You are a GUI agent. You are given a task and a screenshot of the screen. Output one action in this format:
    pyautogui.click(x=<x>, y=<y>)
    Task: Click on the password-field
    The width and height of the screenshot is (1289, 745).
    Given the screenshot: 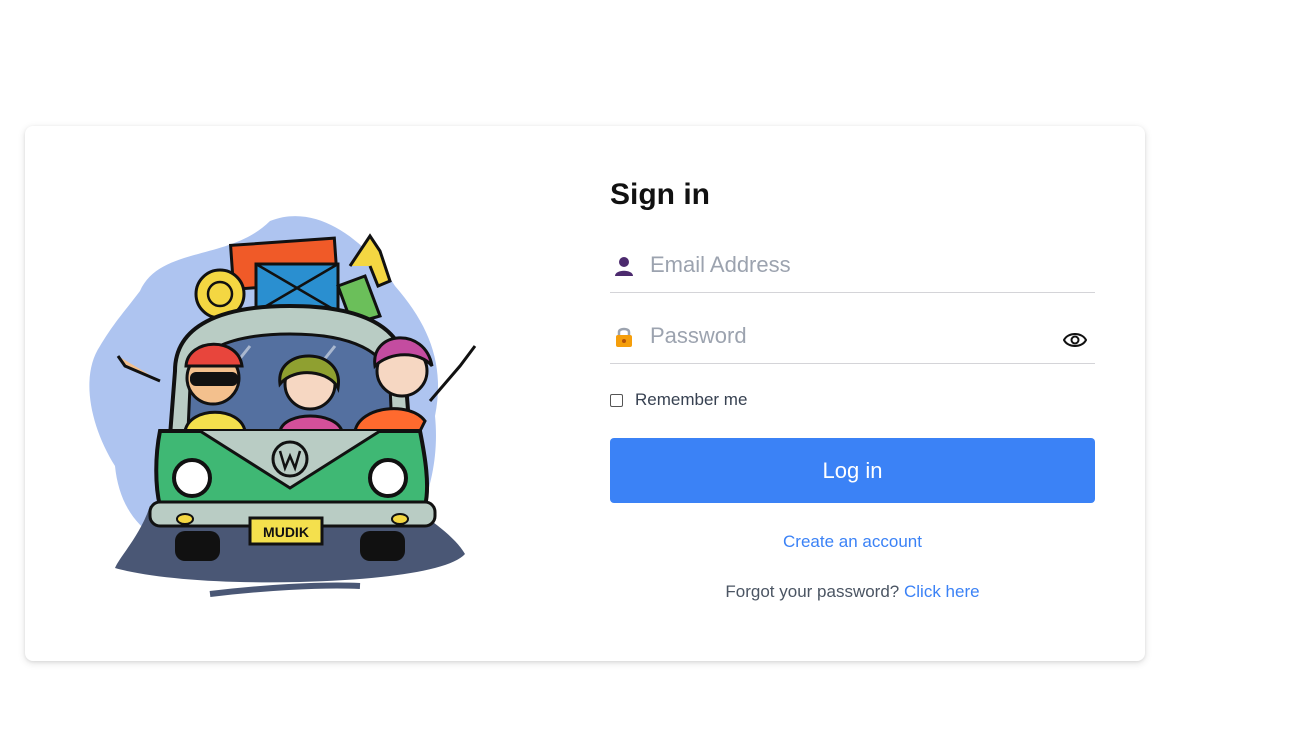 What is the action you would take?
    pyautogui.click(x=852, y=338)
    